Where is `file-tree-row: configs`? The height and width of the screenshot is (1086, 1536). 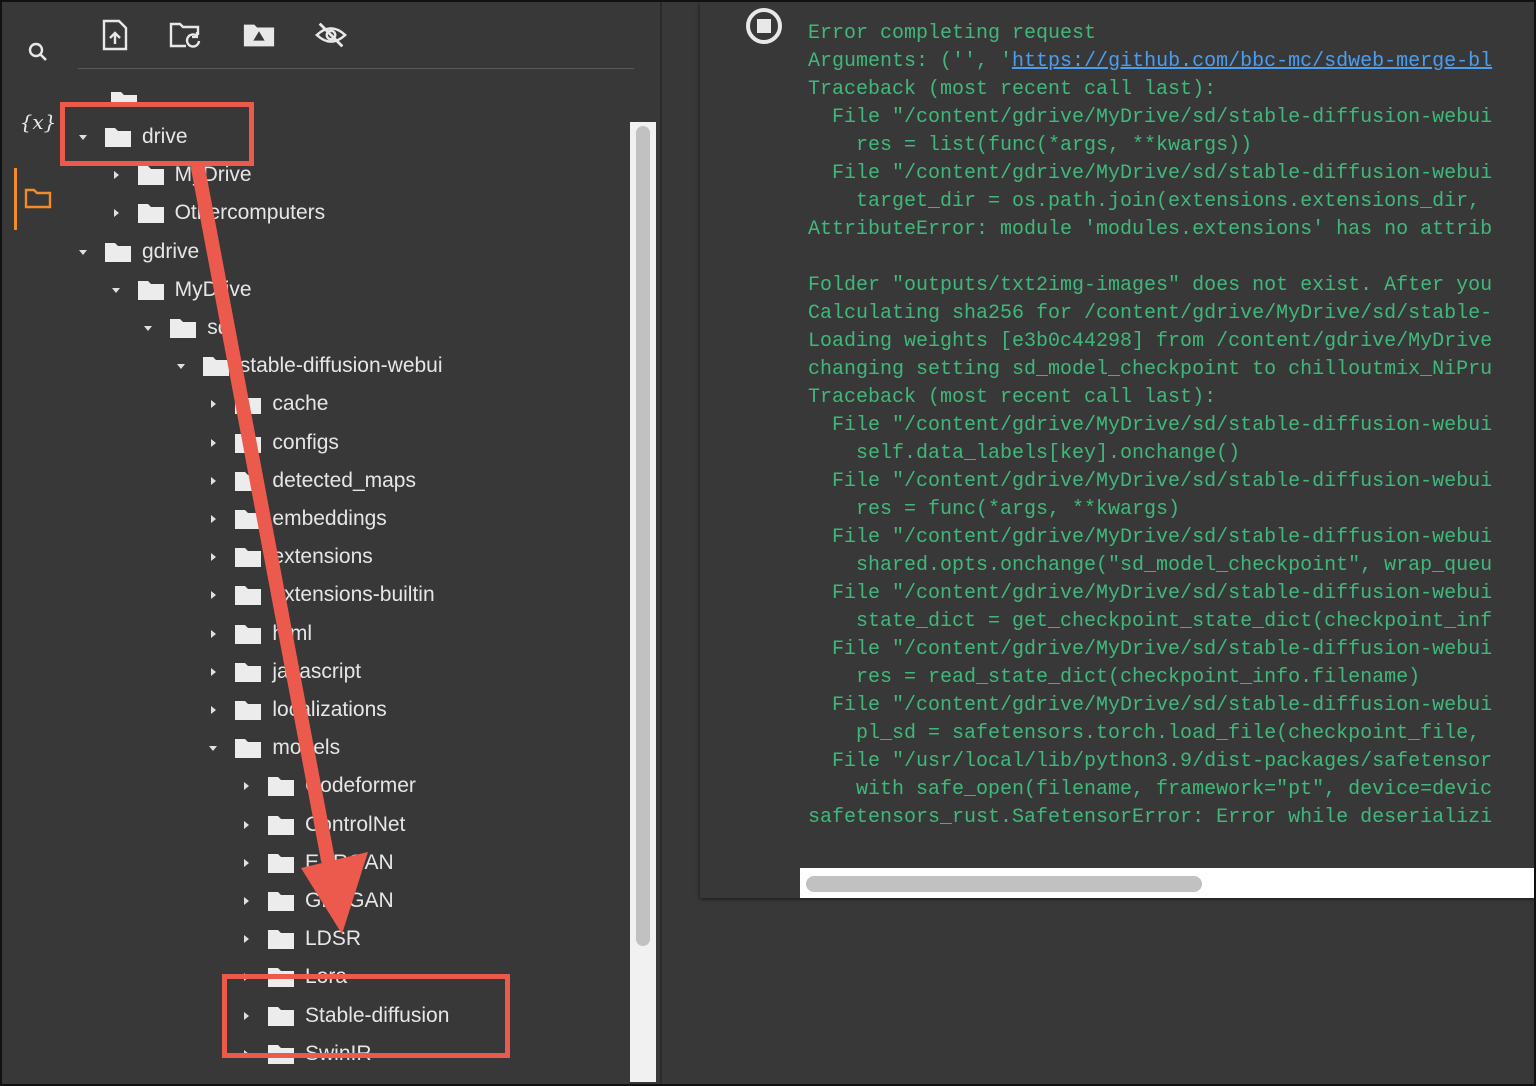
file-tree-row: configs is located at coordinates (272, 443).